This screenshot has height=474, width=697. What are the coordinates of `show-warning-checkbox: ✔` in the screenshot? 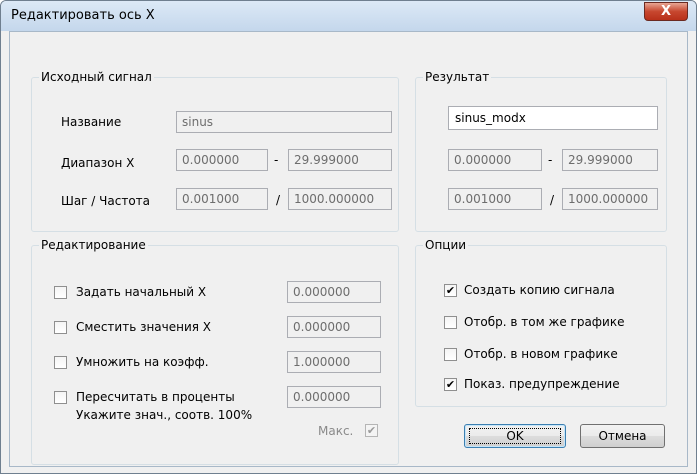 It's located at (450, 384).